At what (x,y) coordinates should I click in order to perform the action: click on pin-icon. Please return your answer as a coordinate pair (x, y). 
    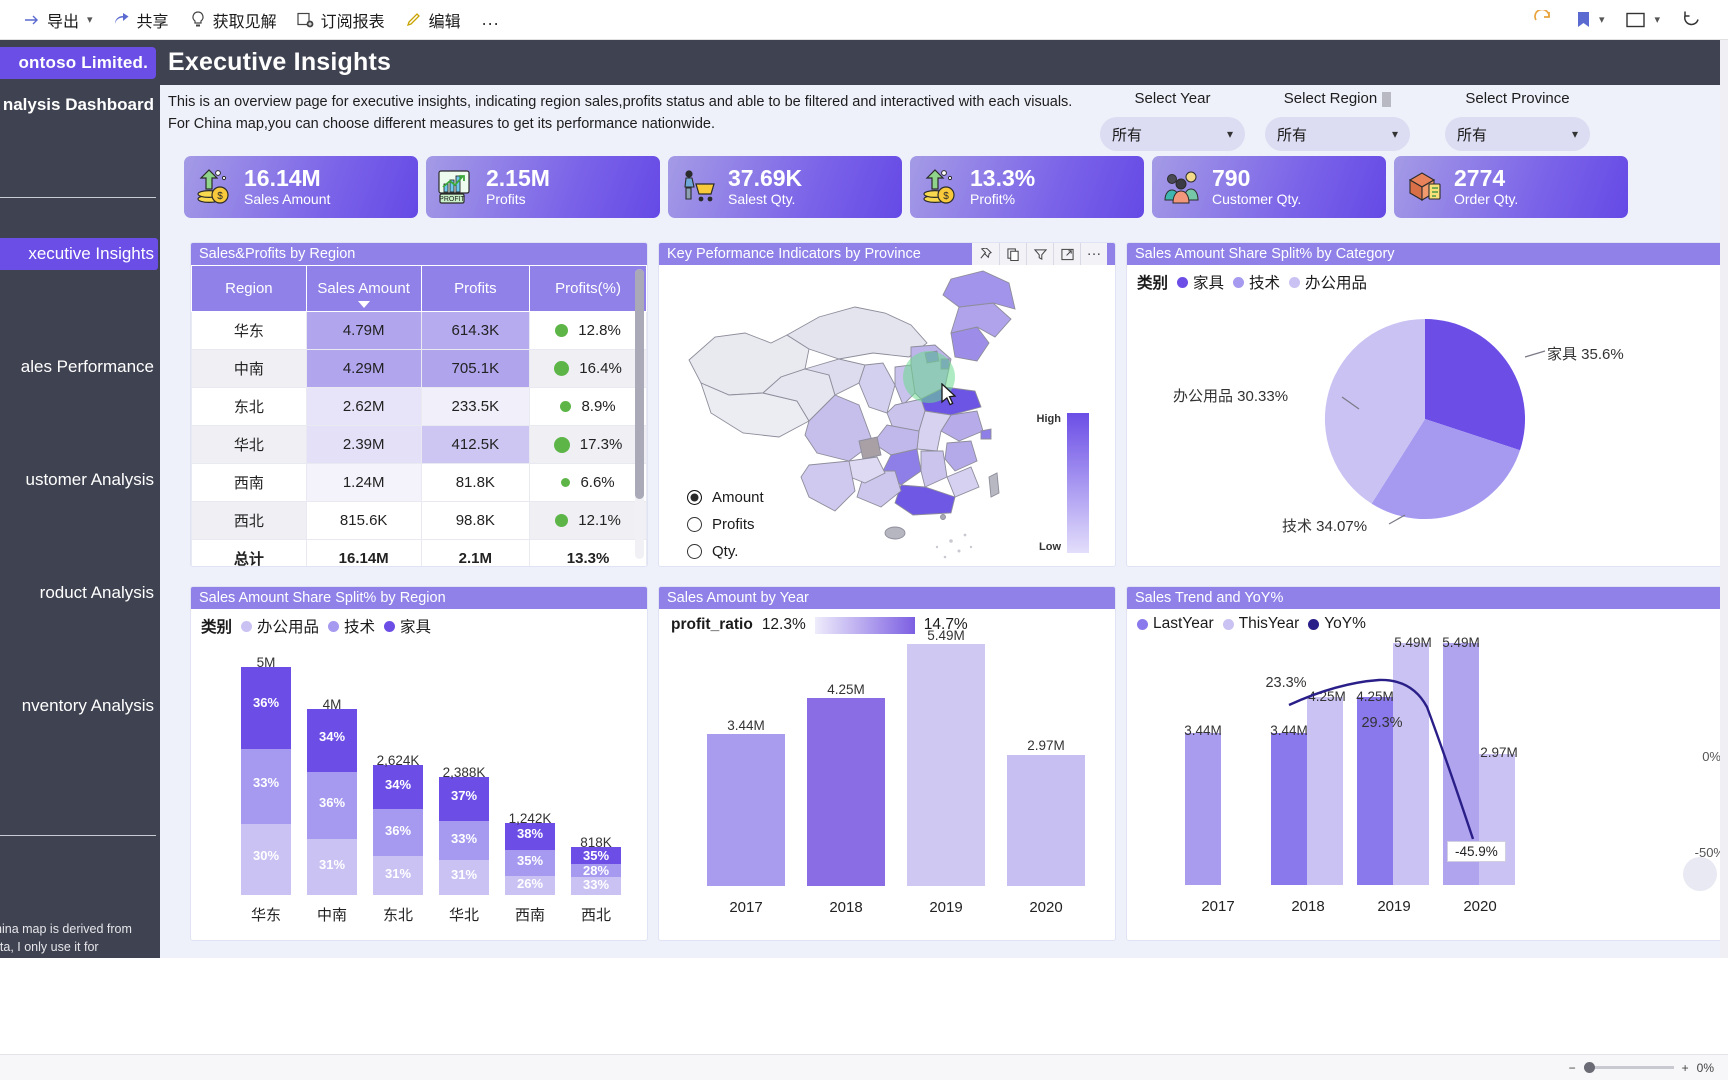
    Looking at the image, I should click on (985, 254).